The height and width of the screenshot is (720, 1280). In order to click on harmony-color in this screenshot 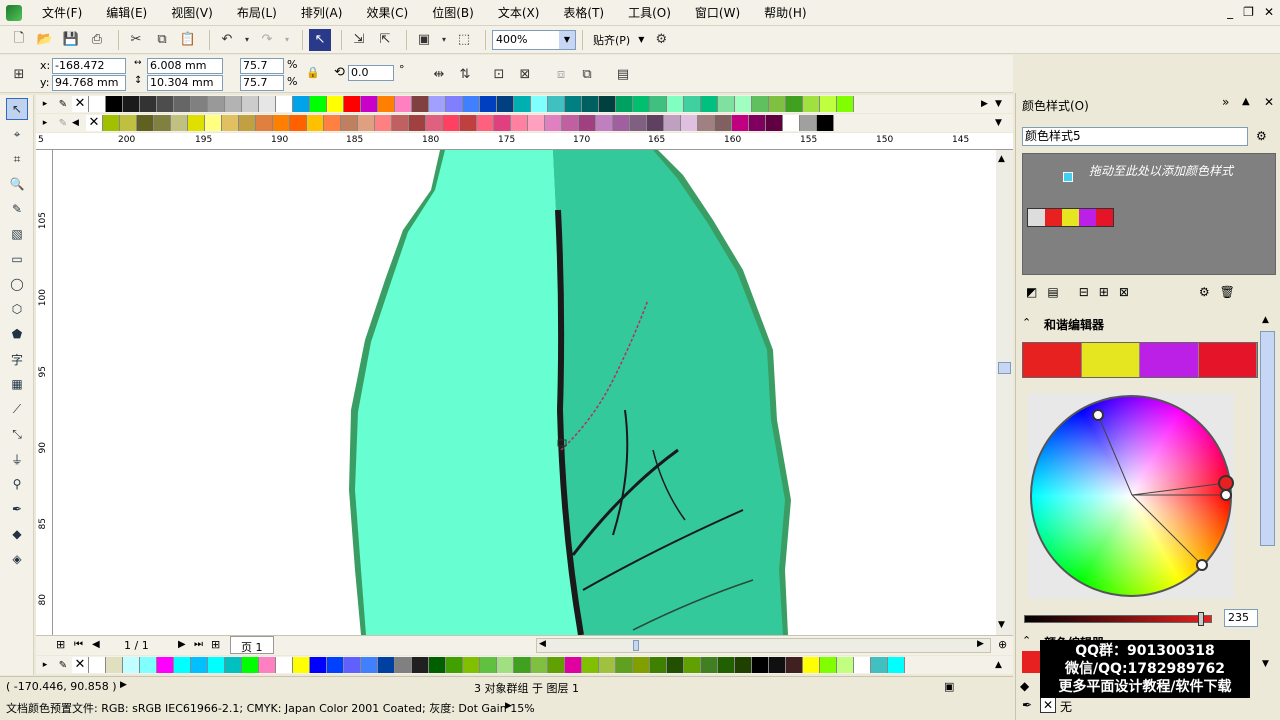, I will do `click(1110, 360)`.